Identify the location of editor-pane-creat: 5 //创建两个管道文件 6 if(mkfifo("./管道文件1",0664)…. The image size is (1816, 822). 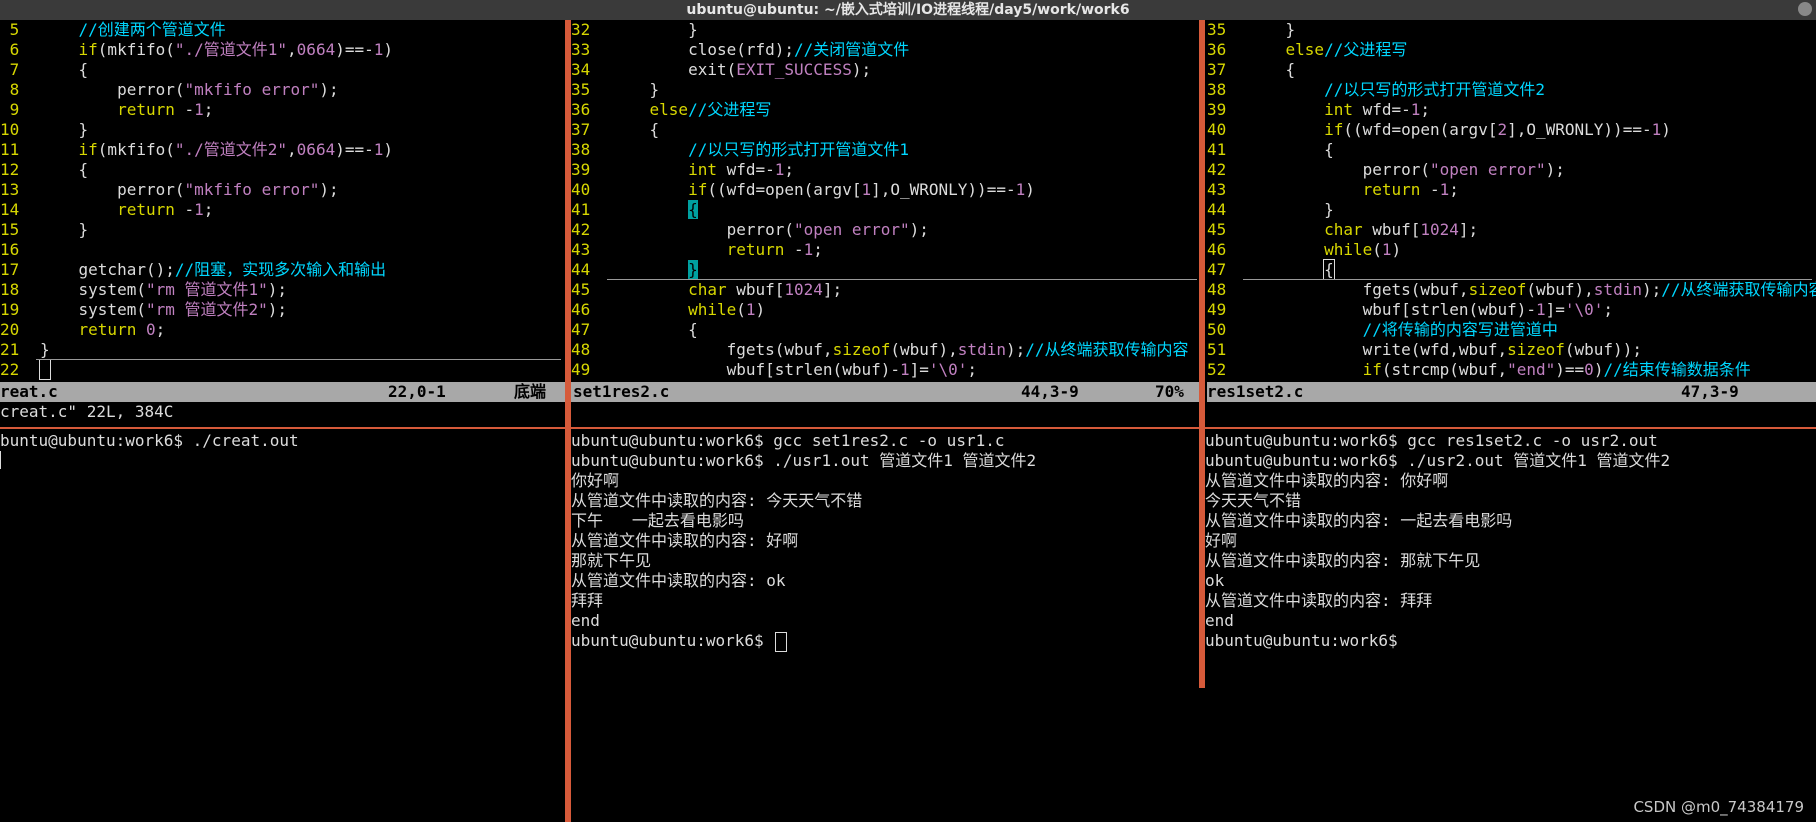
(282, 201).